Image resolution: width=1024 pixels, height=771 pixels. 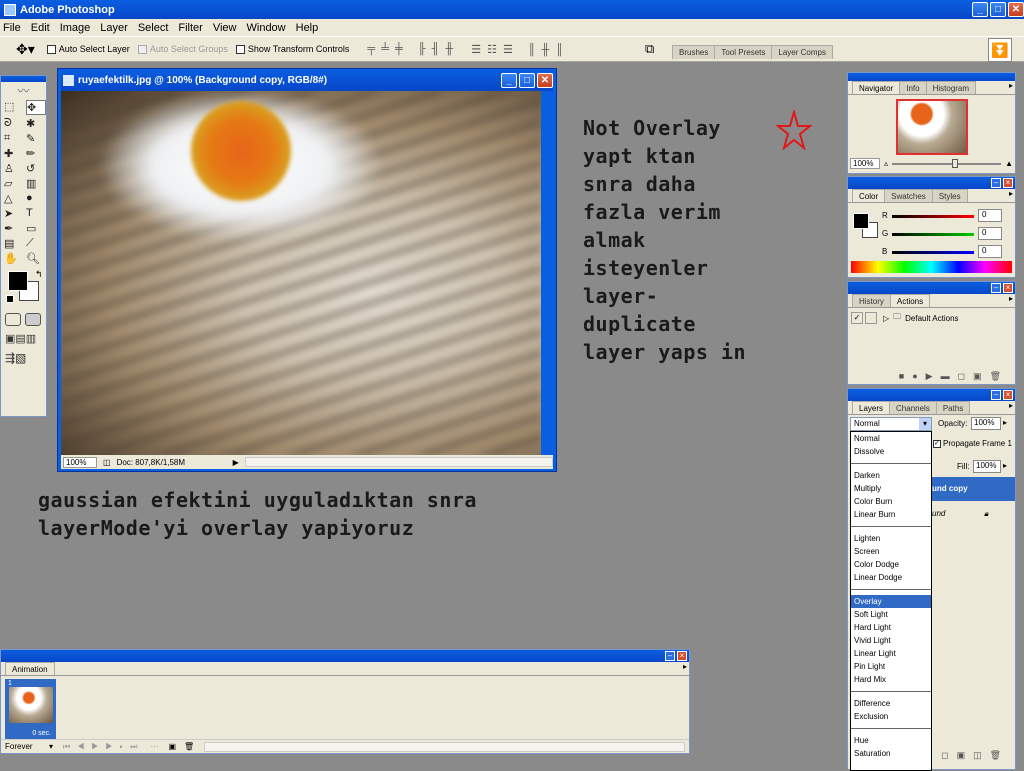 What do you see at coordinates (40, 28) in the screenshot?
I see `menu-edit: Edit` at bounding box center [40, 28].